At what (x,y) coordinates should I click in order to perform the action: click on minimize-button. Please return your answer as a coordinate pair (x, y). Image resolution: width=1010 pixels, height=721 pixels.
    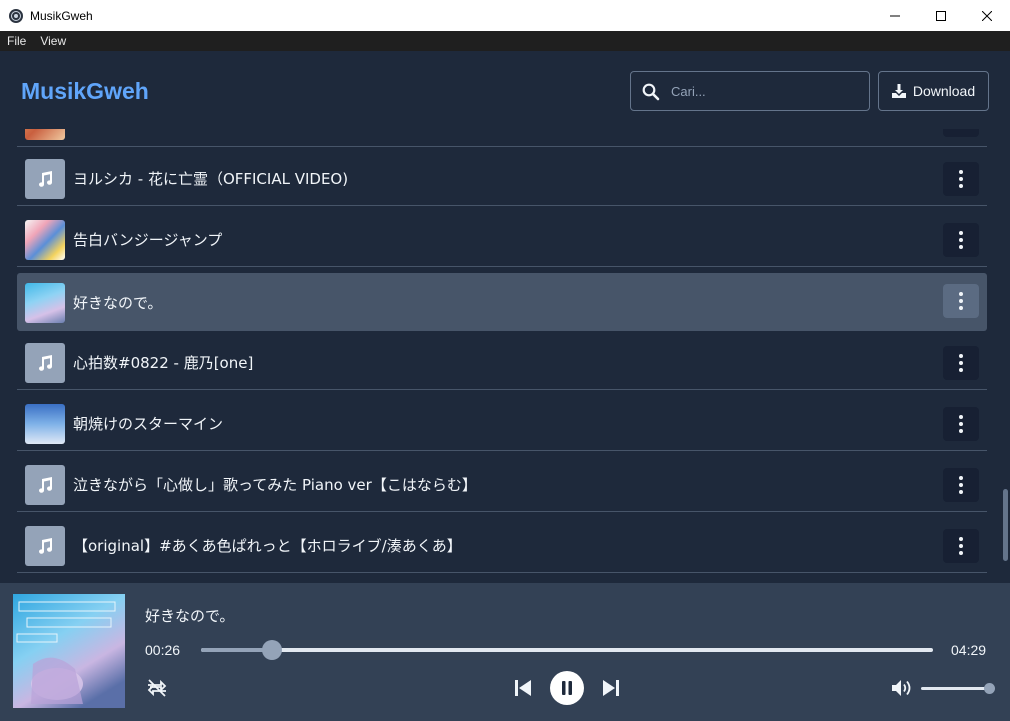
    Looking at the image, I should click on (895, 15).